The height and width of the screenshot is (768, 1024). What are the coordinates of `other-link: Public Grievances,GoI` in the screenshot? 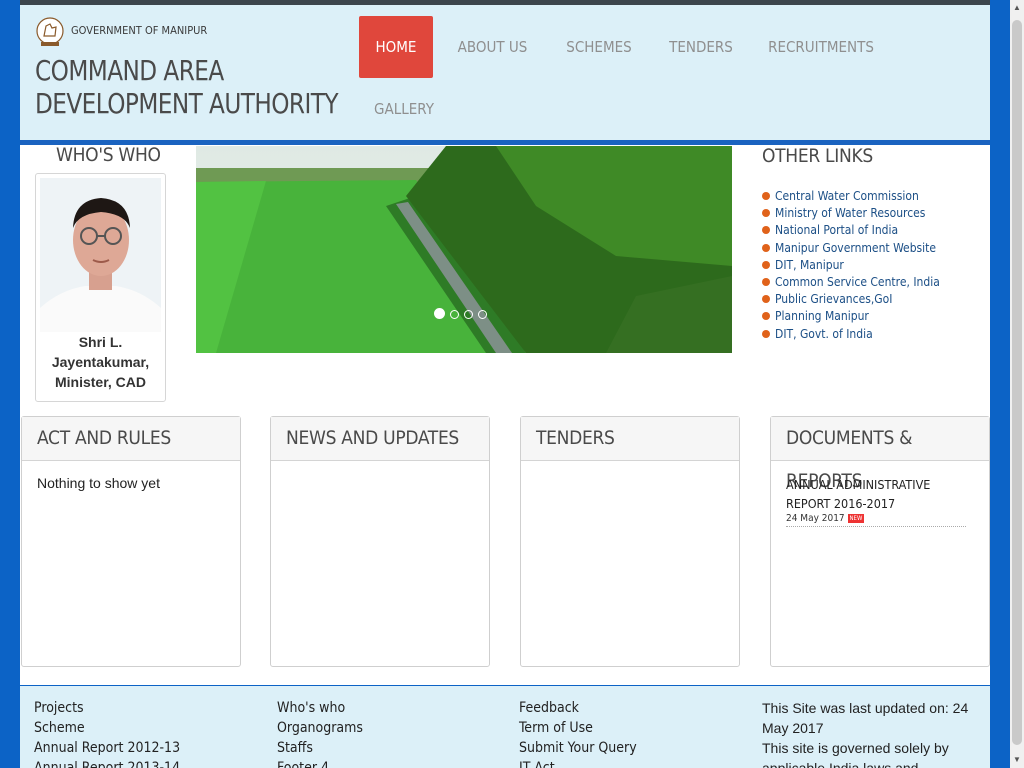 It's located at (851, 299).